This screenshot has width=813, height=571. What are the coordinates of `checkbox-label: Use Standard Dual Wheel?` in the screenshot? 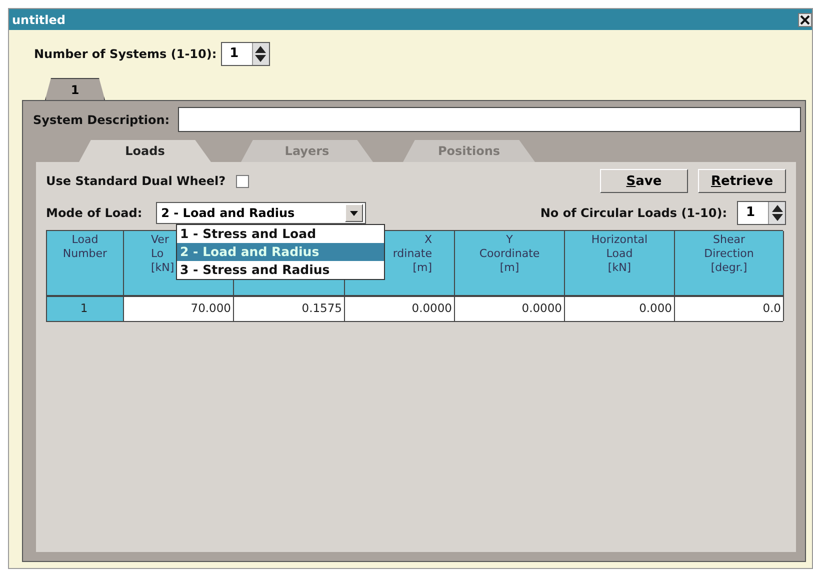 It's located at (136, 181).